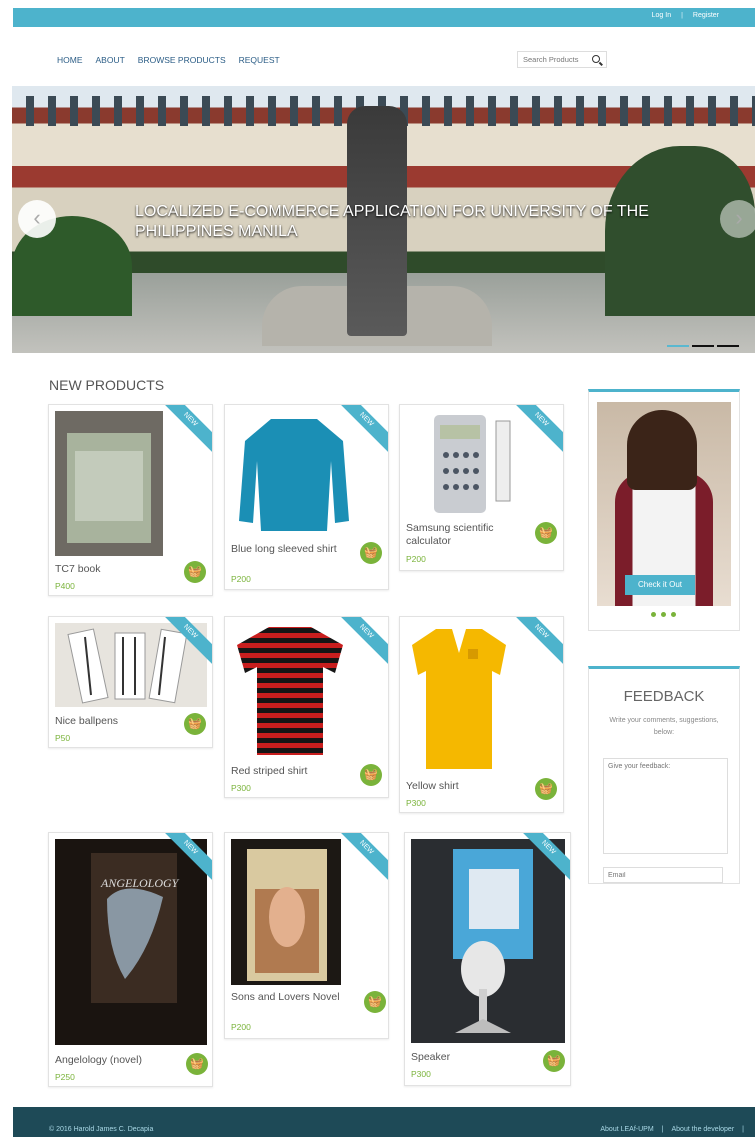 The height and width of the screenshot is (1137, 755). What do you see at coordinates (703, 1129) in the screenshot?
I see `about-developer-link: About the developer` at bounding box center [703, 1129].